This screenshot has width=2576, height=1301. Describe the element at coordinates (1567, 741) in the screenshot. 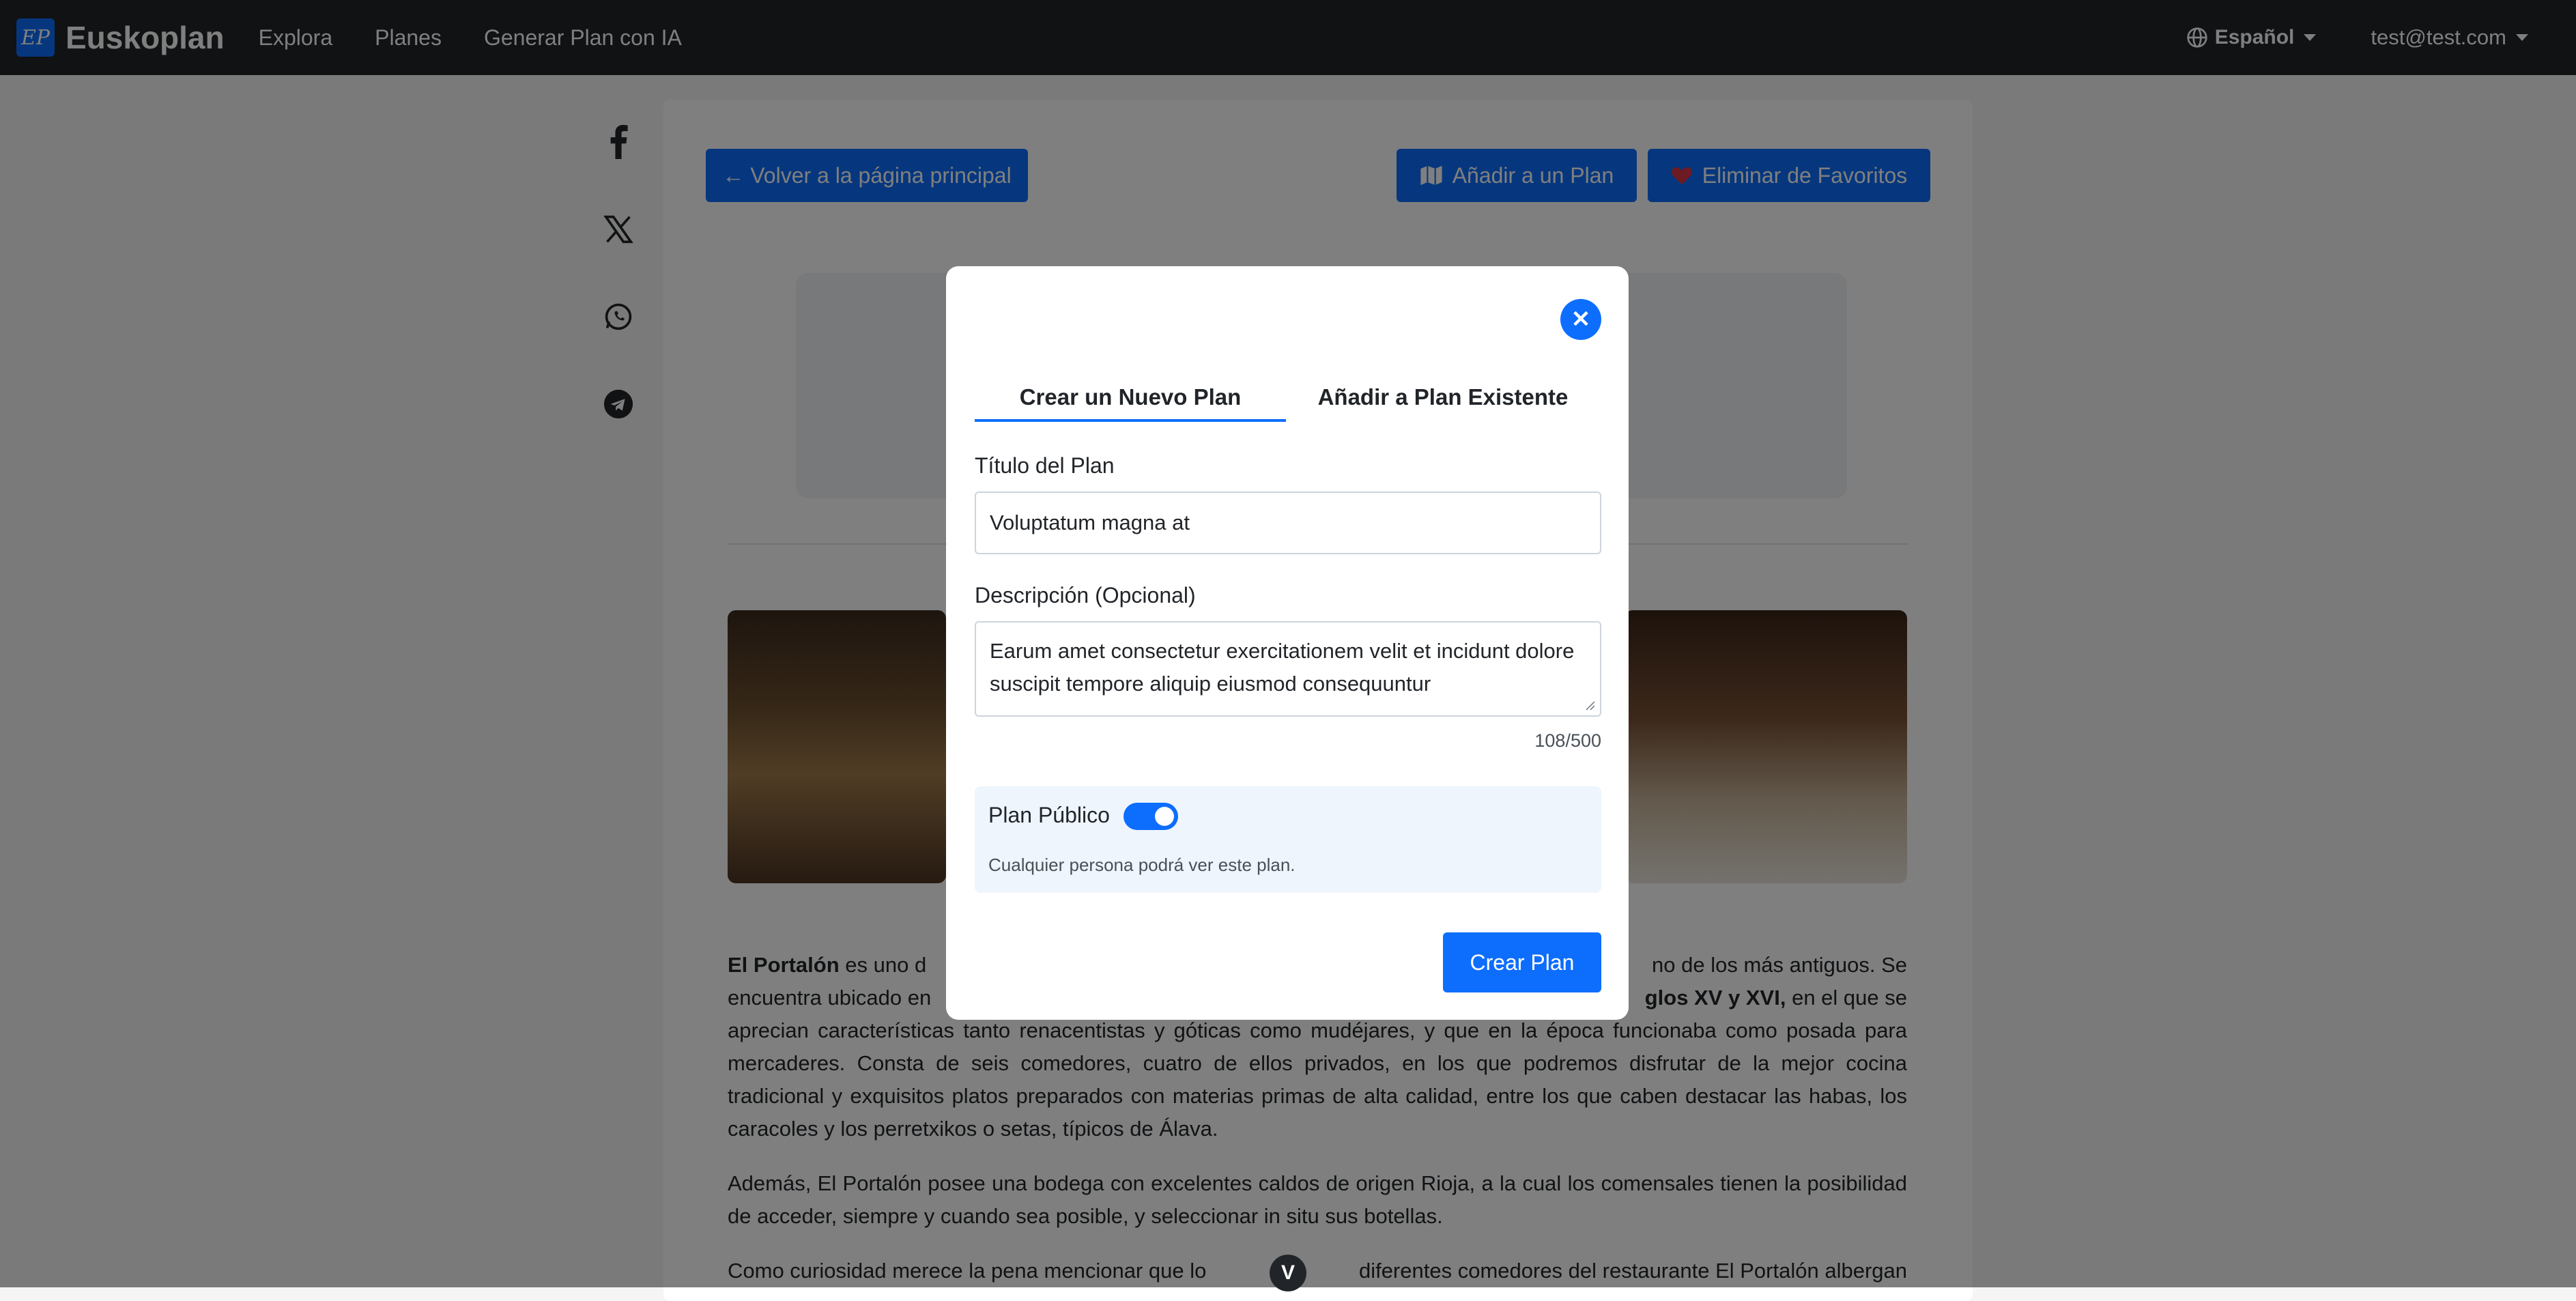

I see `character-counter: 108/500` at that location.